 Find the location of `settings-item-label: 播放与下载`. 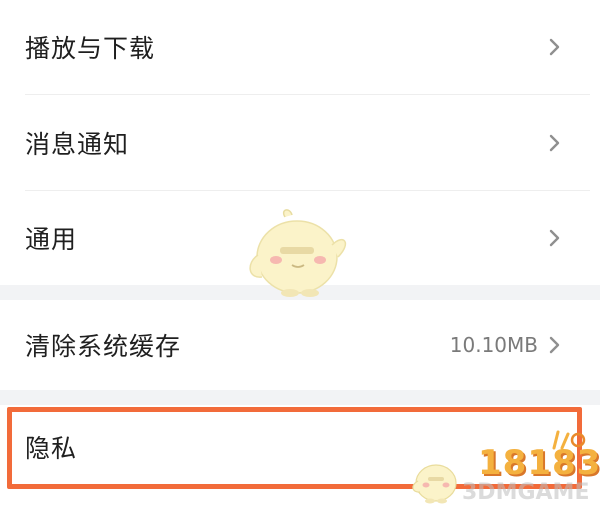

settings-item-label: 播放与下载 is located at coordinates (90, 48).